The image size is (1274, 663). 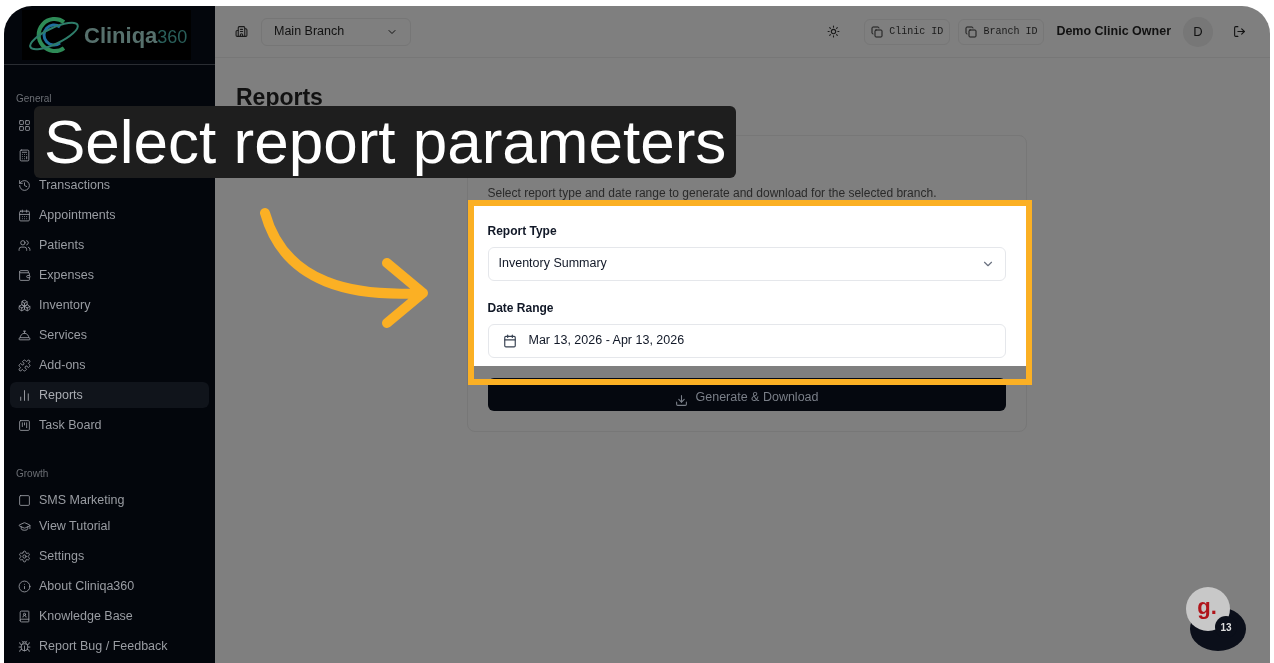 What do you see at coordinates (34, 99) in the screenshot?
I see `section-heading: General` at bounding box center [34, 99].